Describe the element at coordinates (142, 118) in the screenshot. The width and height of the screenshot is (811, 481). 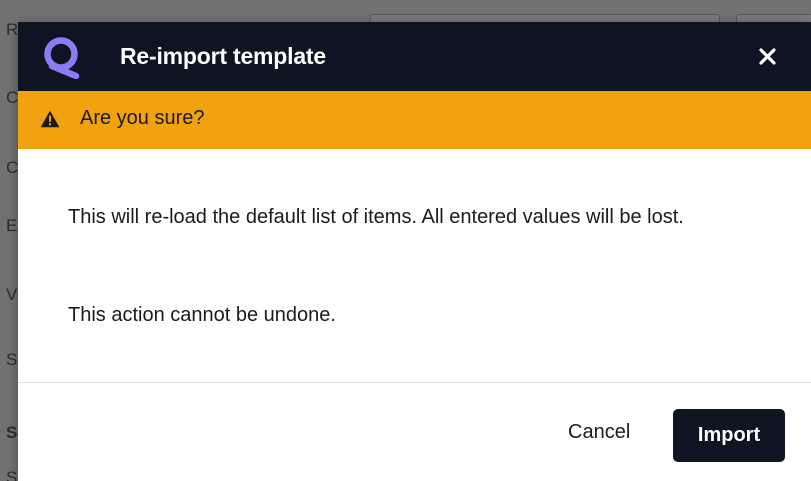
I see `warning-text: Are you sure?` at that location.